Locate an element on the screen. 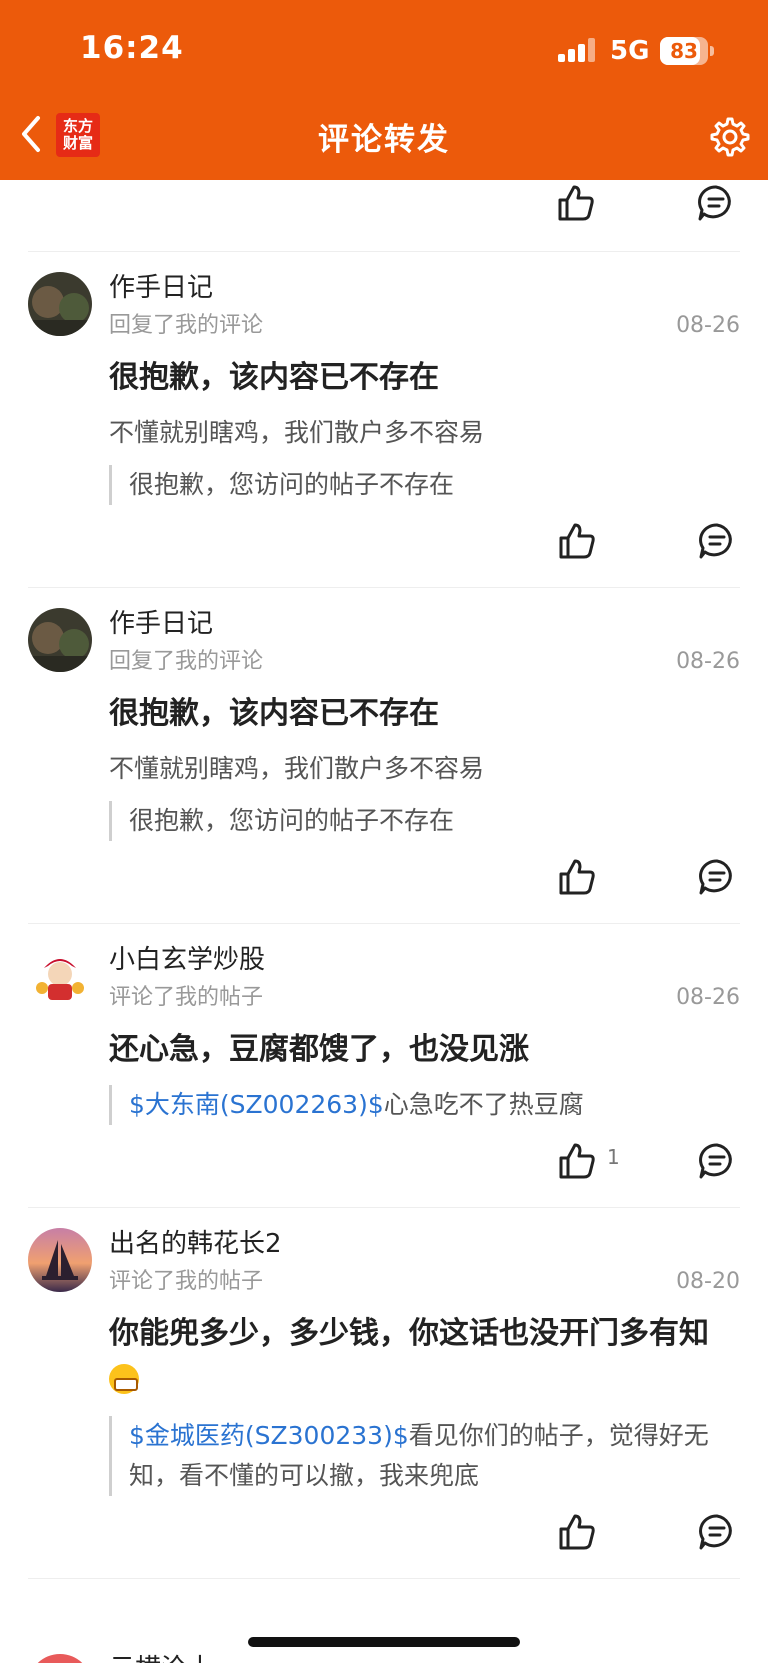 The height and width of the screenshot is (1663, 768). comment-text: 你能兜多少，多少钱，你这话也没开门多有知 is located at coordinates (424, 1357).